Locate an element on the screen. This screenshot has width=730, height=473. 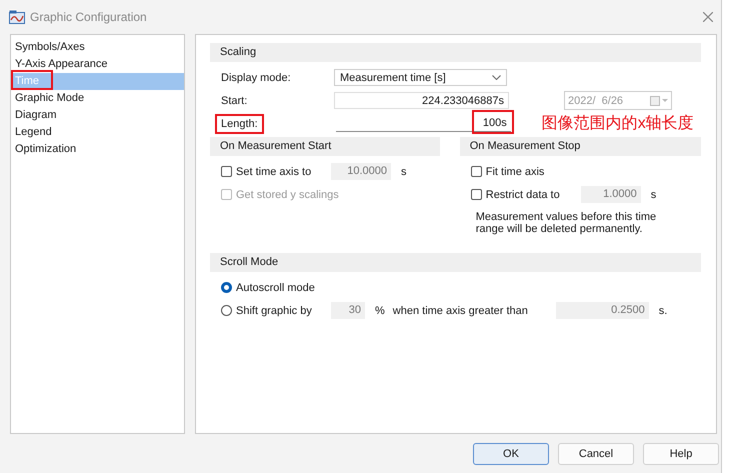
sidebar-item: Legend is located at coordinates (97, 132).